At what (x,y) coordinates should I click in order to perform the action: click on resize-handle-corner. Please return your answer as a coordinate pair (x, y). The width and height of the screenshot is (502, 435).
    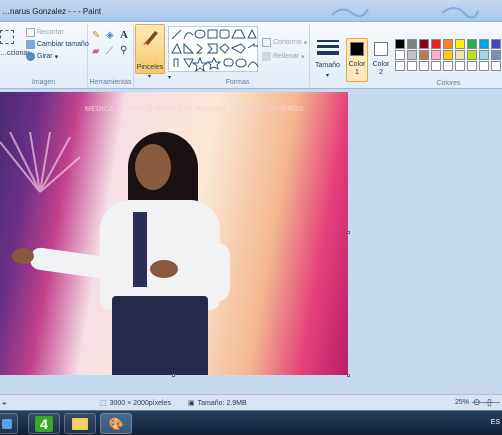
    Looking at the image, I should click on (348, 375).